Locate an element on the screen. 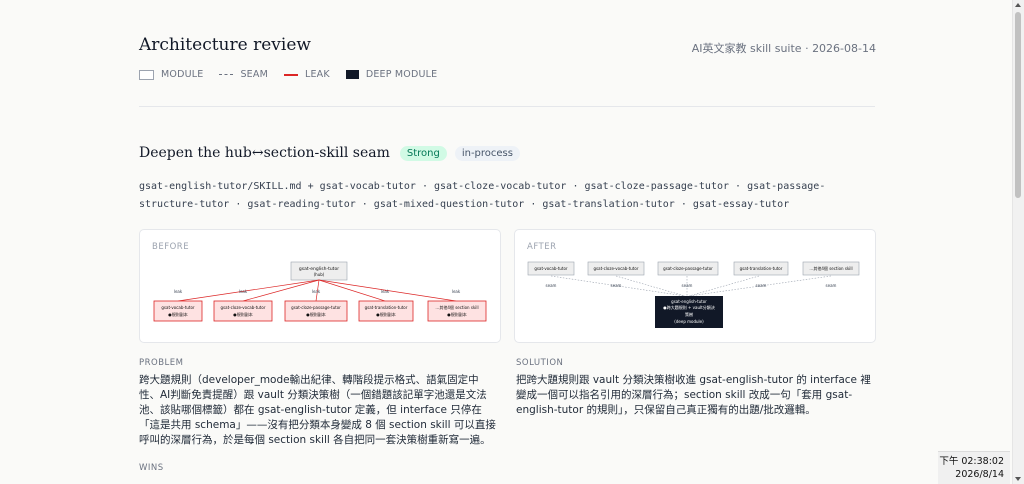 This screenshot has width=1024, height=484. legend-deep-module-label: DEEP MODULE is located at coordinates (401, 74).